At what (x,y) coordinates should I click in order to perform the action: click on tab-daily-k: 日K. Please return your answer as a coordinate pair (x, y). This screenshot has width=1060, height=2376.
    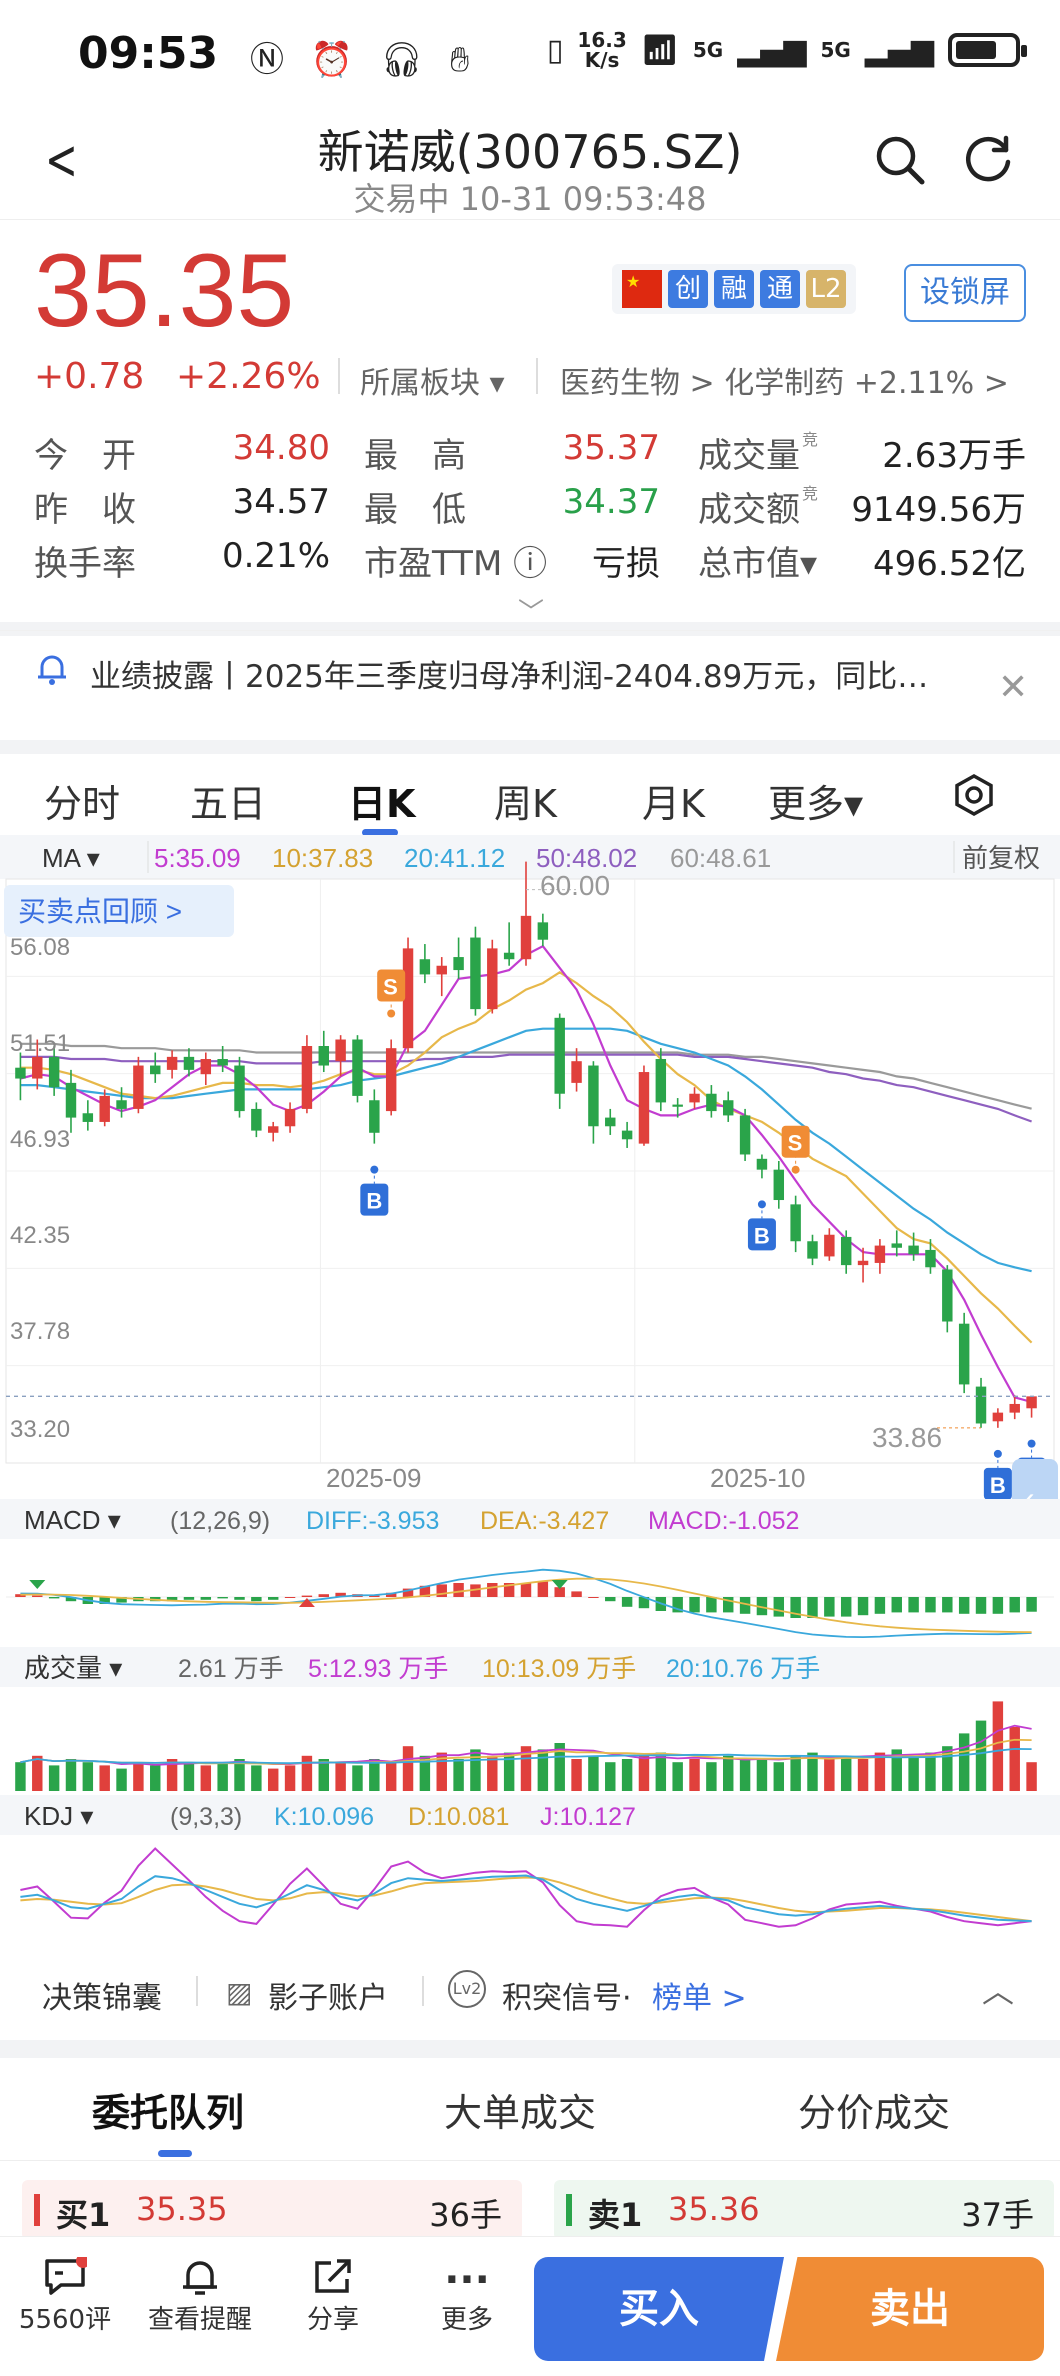
    Looking at the image, I should click on (381, 800).